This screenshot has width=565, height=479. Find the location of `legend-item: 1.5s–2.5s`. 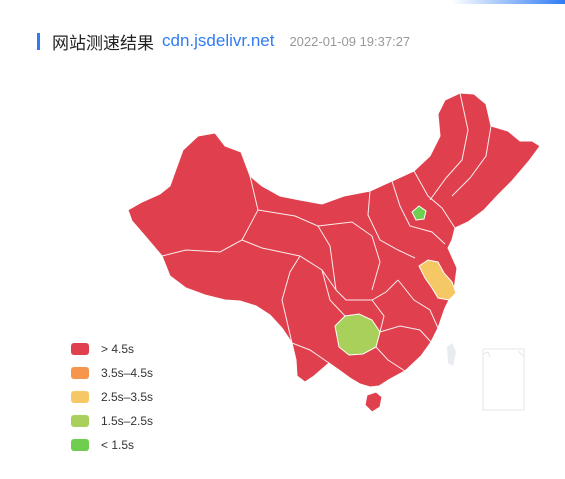

legend-item: 1.5s–2.5s is located at coordinates (112, 421).